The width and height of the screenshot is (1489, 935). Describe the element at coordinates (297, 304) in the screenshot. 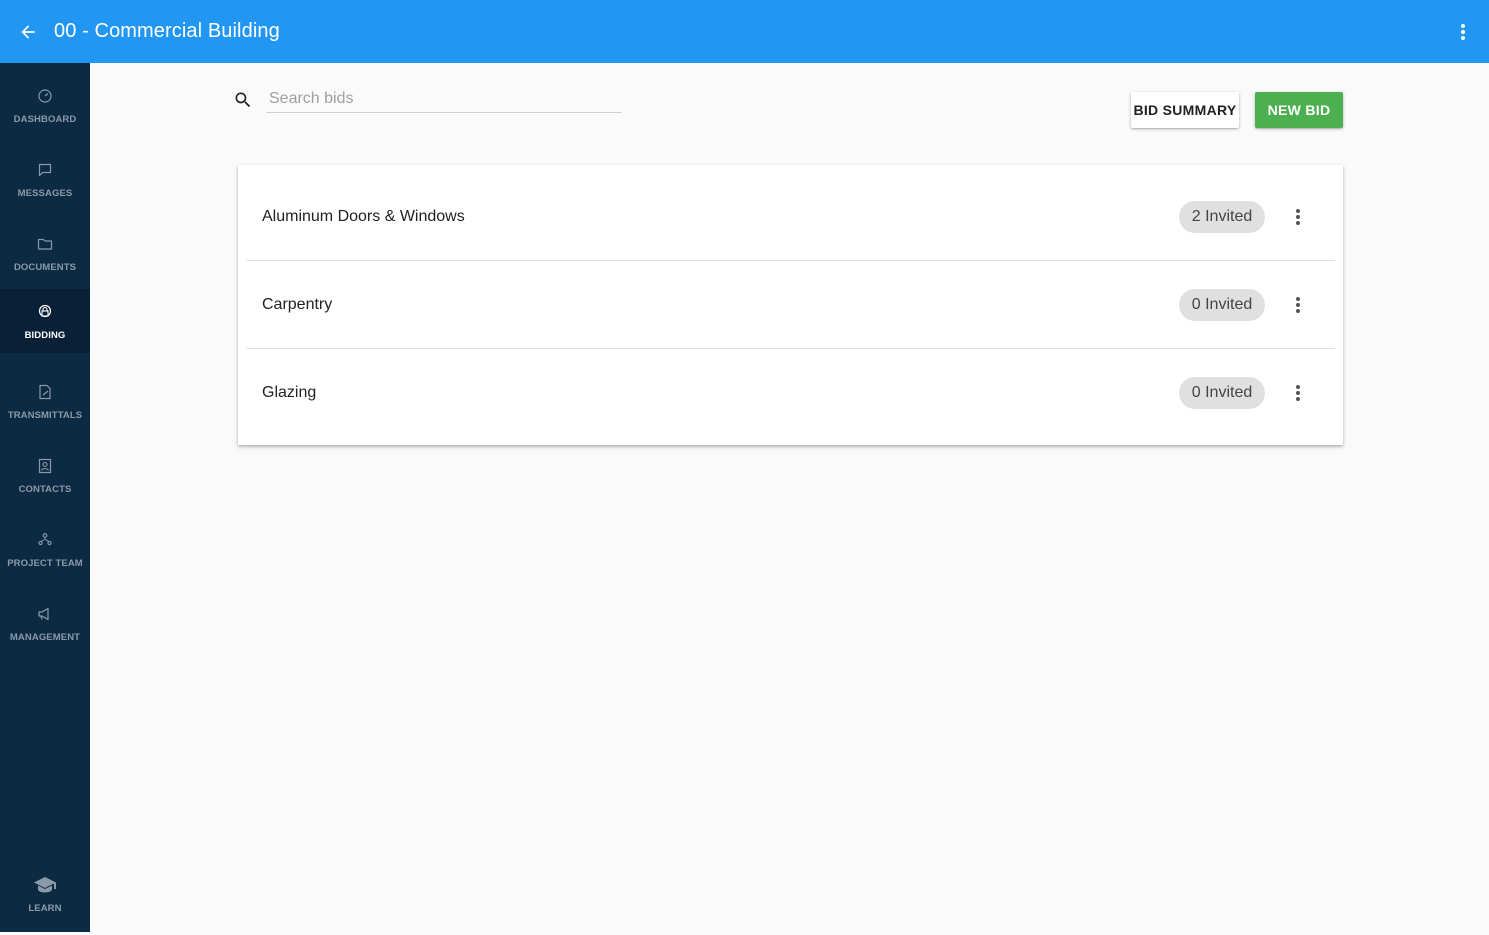

I see `bid-name: Carpentry` at that location.